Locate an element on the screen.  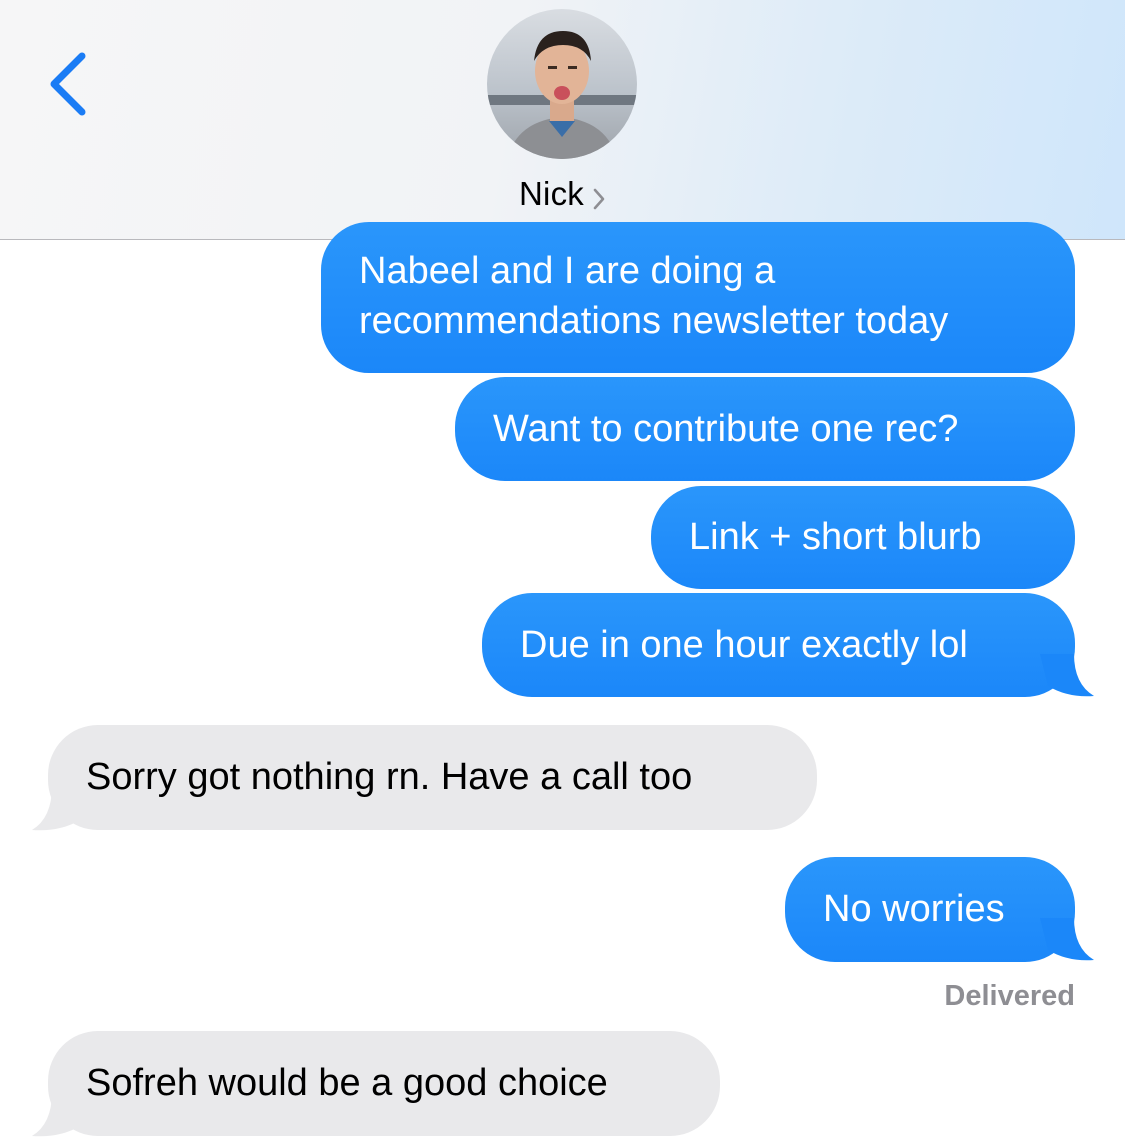
message-text-line: recommendations newsletter today is located at coordinates (654, 321).